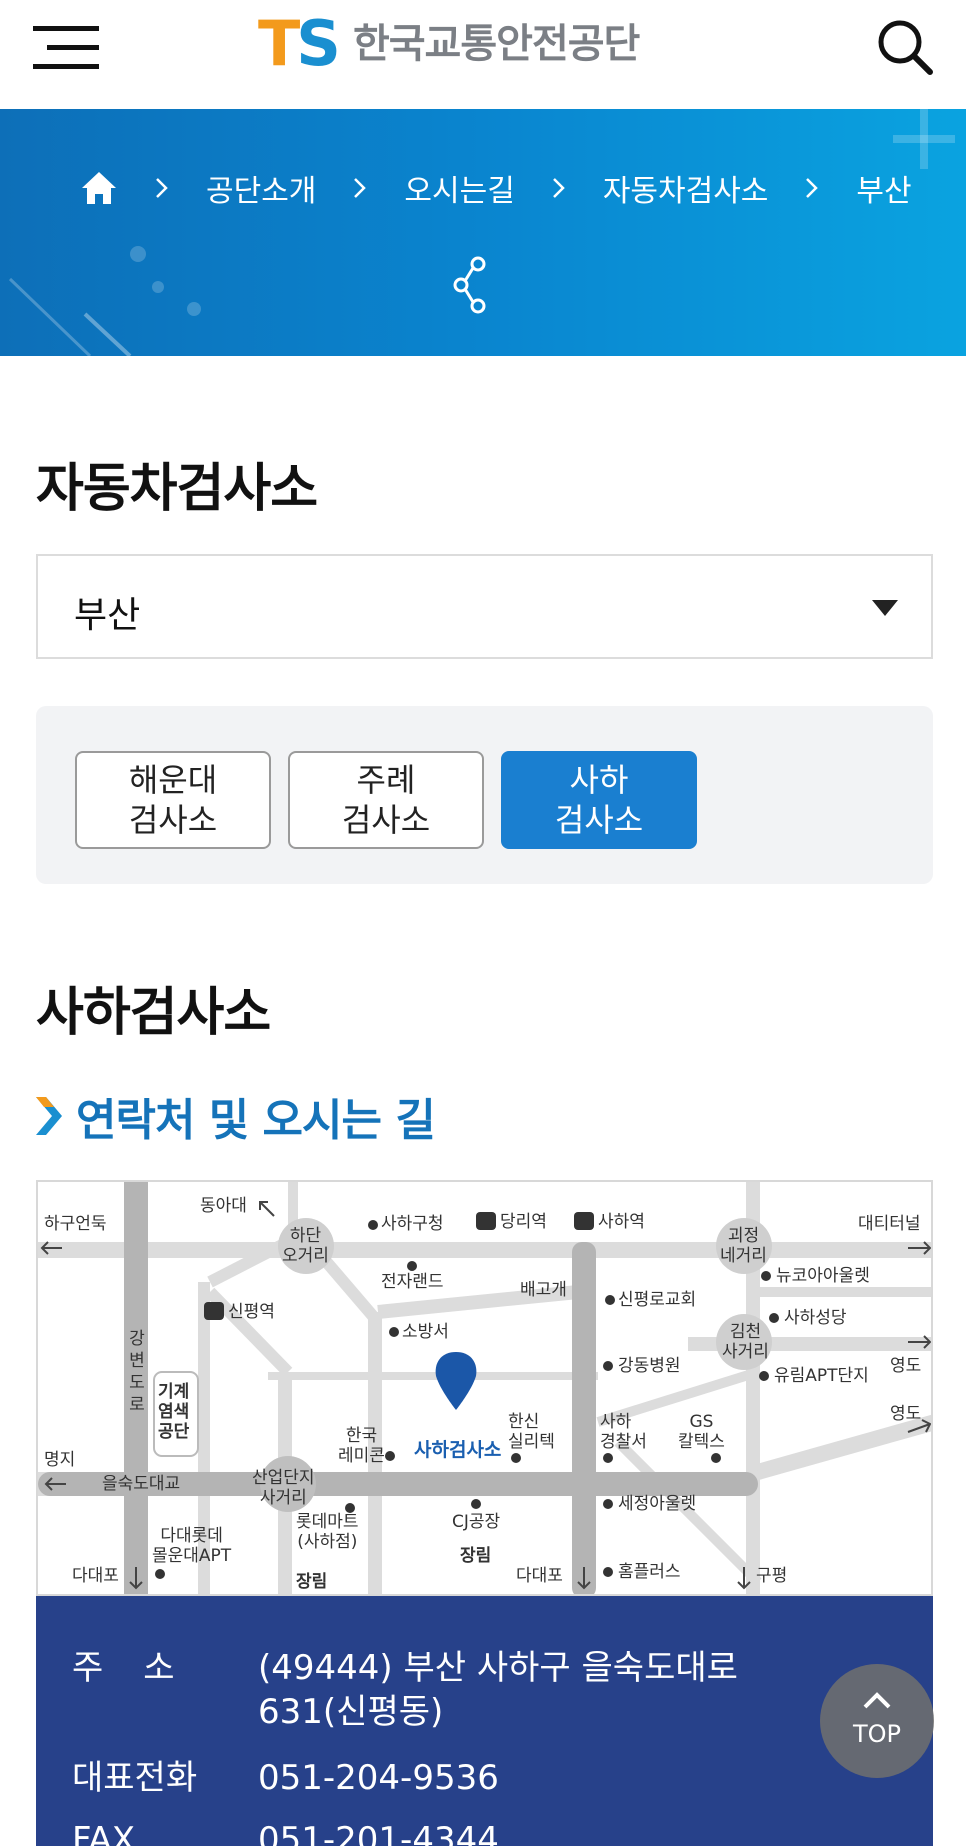 The width and height of the screenshot is (966, 1846). What do you see at coordinates (223, 1206) in the screenshot?
I see `map-label: 동아대` at bounding box center [223, 1206].